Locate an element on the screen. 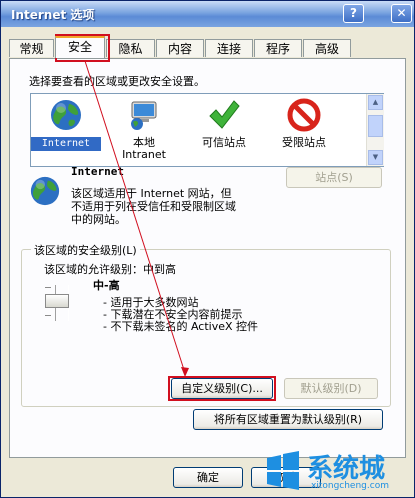 This screenshot has width=415, height=498. tab-advanced: 高级 is located at coordinates (327, 48).